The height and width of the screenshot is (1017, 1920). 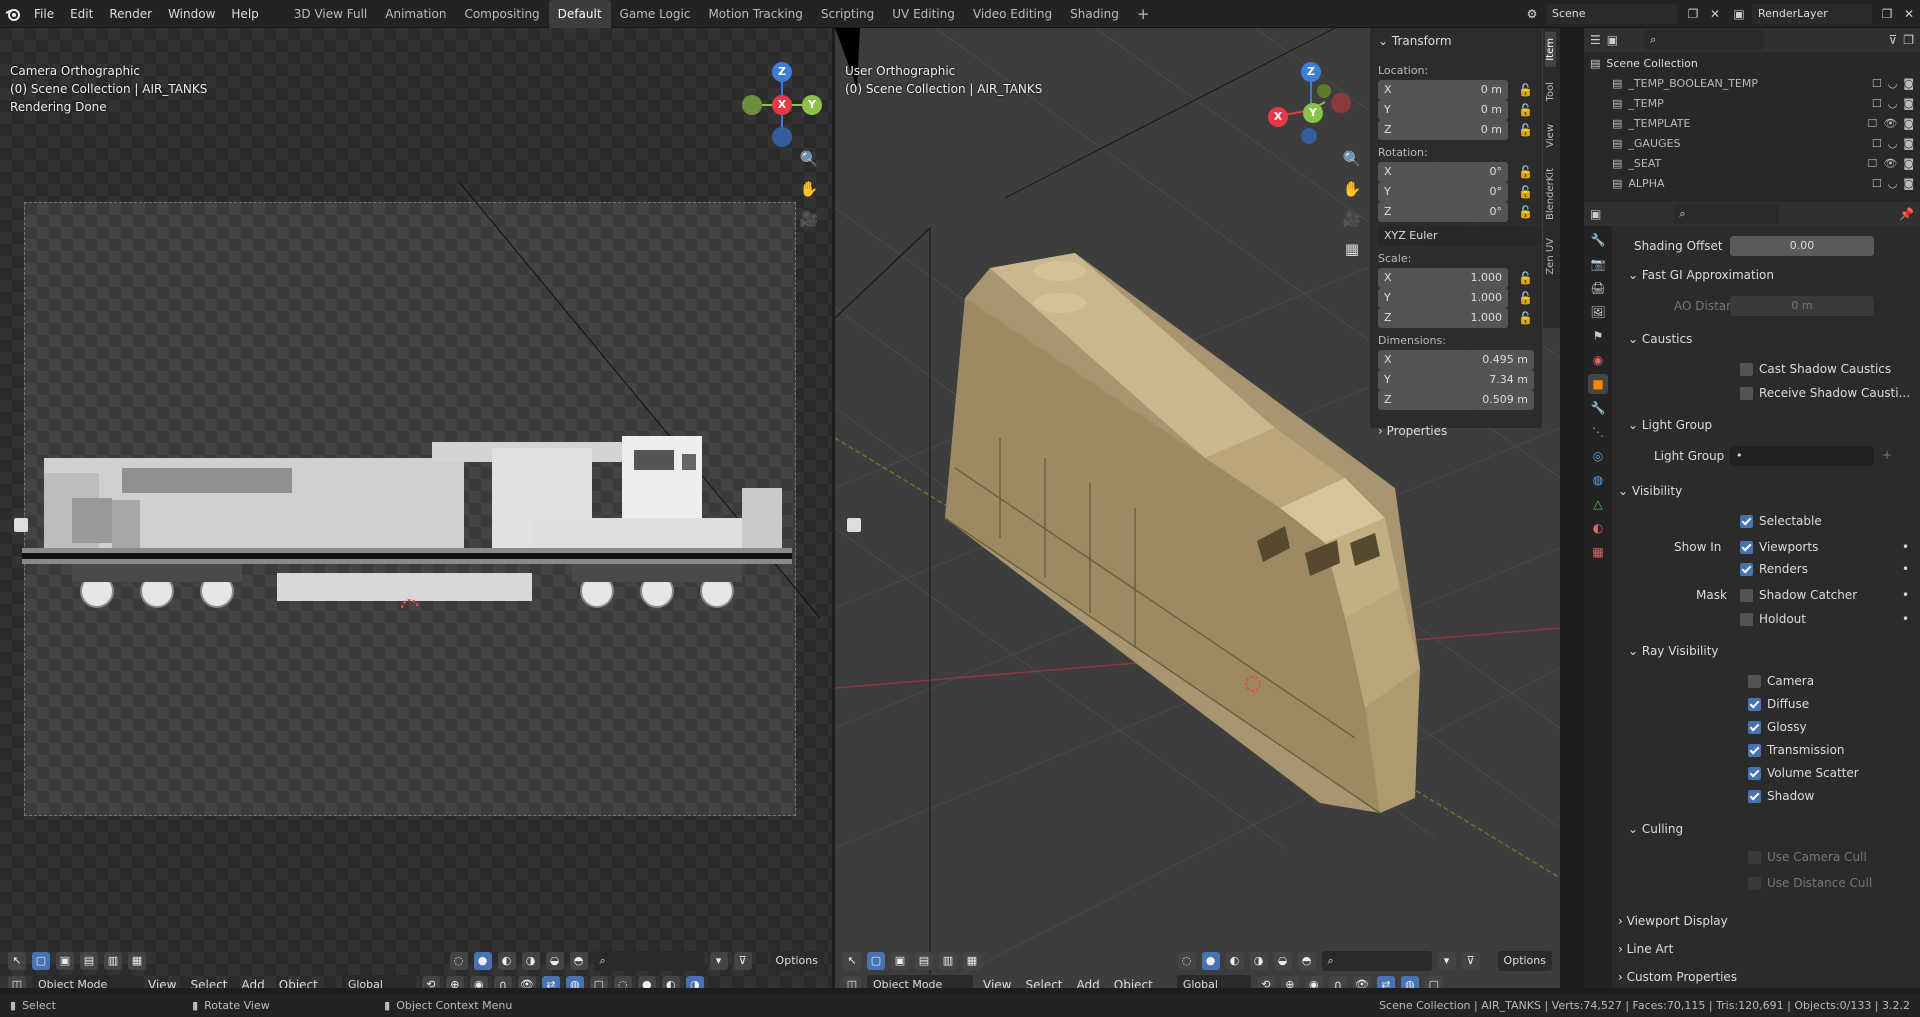 I want to click on menu-render: Render, so click(x=130, y=14).